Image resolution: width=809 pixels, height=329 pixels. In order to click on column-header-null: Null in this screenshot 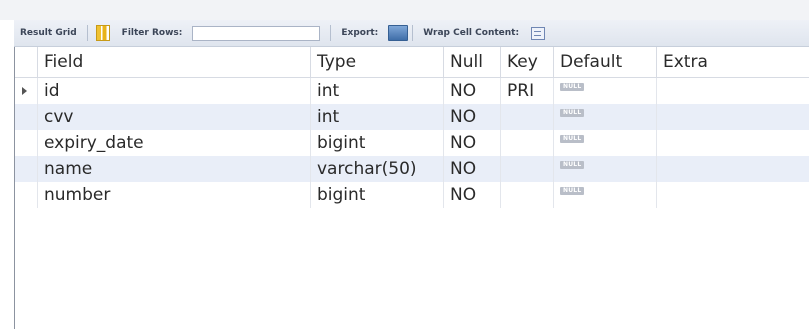, I will do `click(472, 62)`.